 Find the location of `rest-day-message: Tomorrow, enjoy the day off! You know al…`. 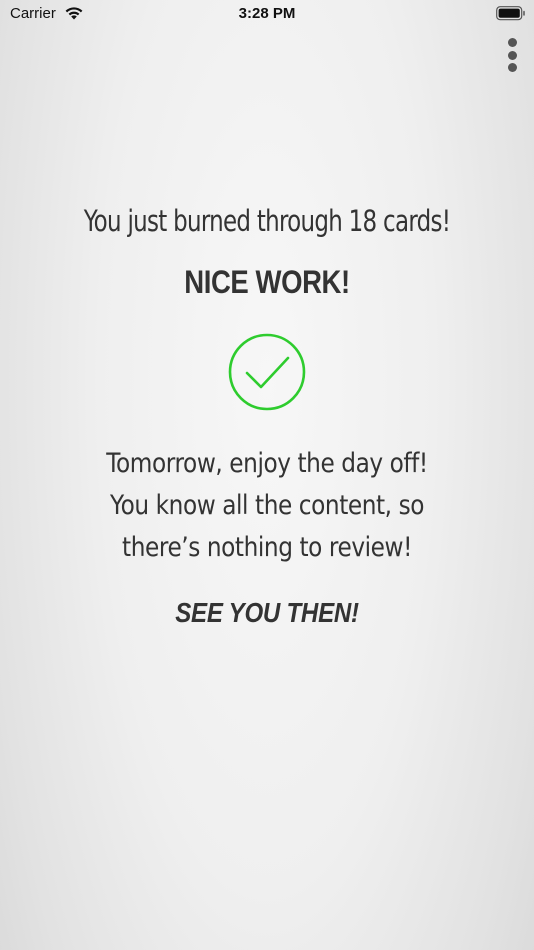

rest-day-message: Tomorrow, enjoy the day off! You know al… is located at coordinates (266, 506).